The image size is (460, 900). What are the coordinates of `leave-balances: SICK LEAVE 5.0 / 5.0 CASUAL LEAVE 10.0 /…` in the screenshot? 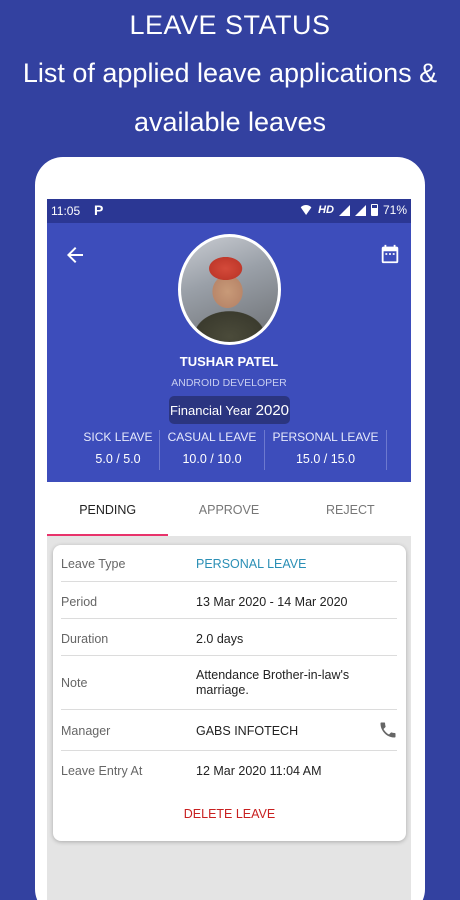 It's located at (232, 450).